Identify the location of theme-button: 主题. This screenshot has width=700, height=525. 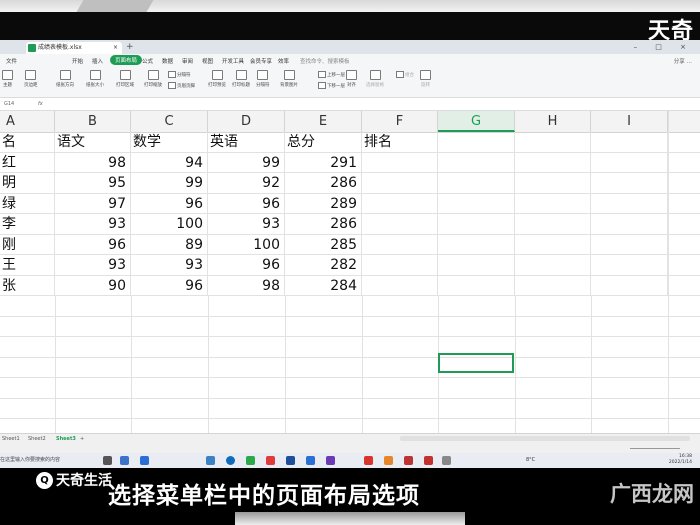
(7, 79).